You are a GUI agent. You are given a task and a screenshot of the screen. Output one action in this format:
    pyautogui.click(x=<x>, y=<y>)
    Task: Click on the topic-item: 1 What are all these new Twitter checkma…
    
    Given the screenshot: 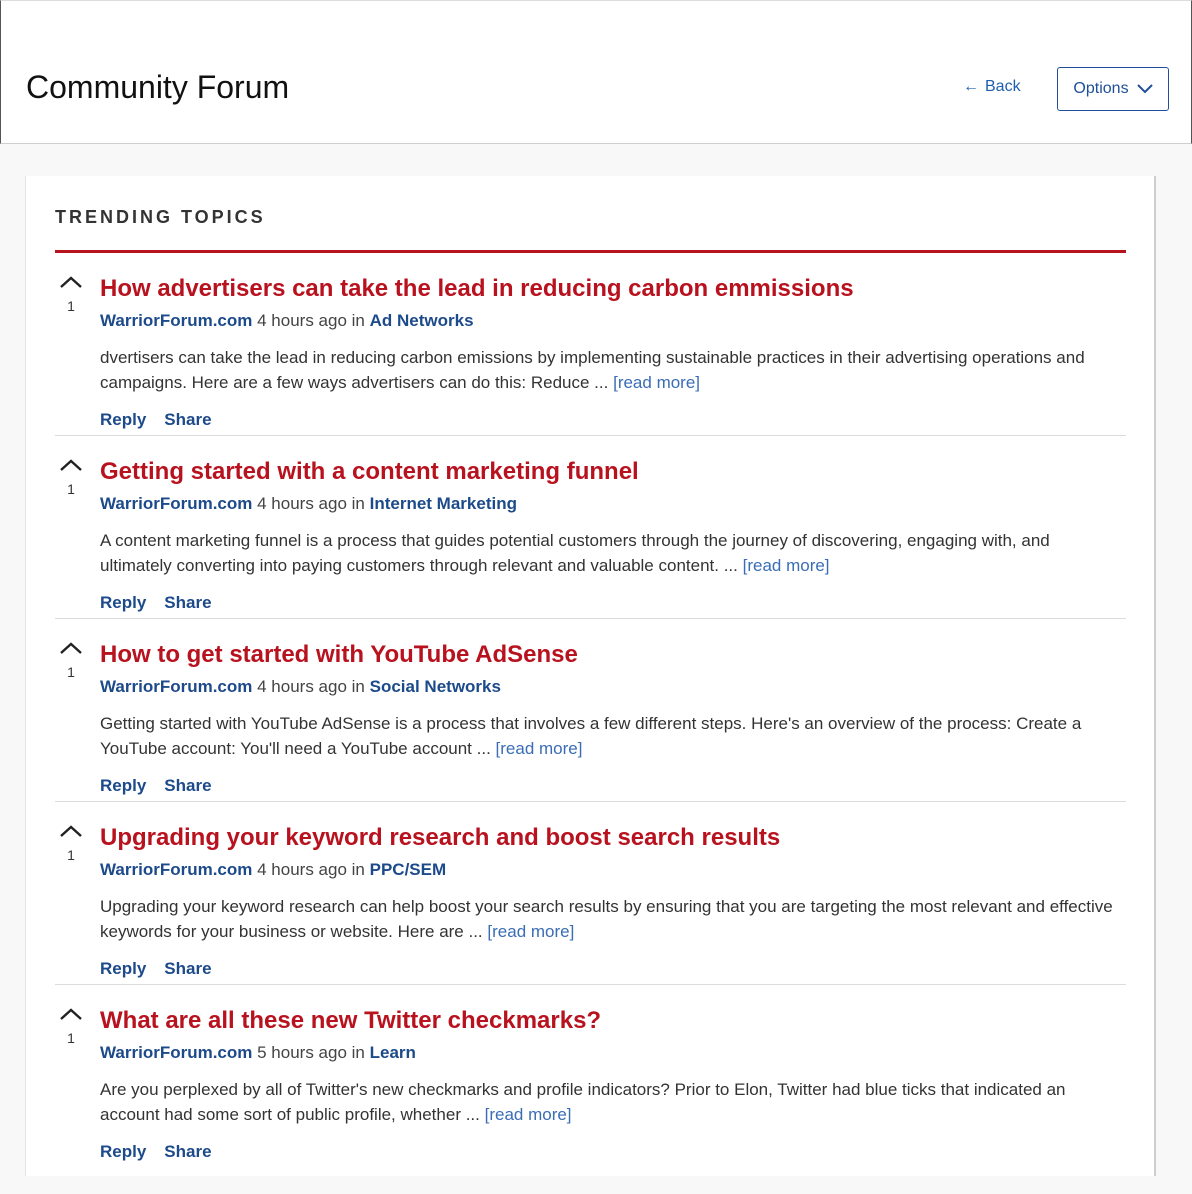 What is the action you would take?
    pyautogui.click(x=590, y=1076)
    